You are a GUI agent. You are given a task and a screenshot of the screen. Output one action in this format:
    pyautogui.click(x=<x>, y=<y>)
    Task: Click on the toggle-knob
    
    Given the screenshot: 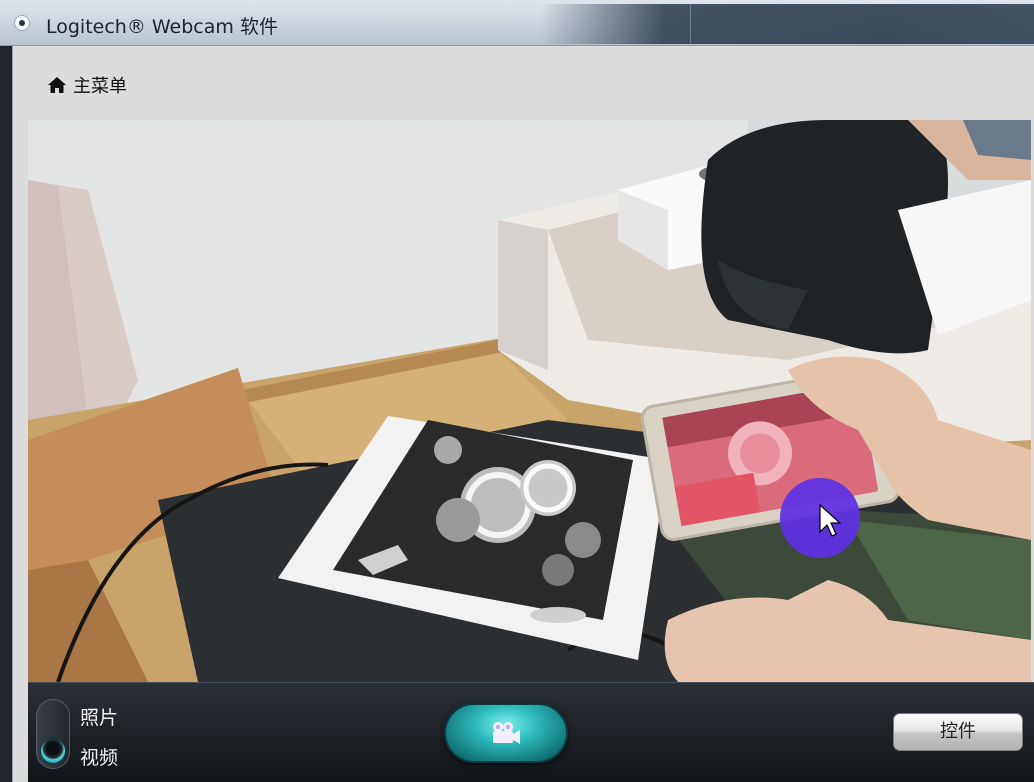 What is the action you would take?
    pyautogui.click(x=53, y=751)
    